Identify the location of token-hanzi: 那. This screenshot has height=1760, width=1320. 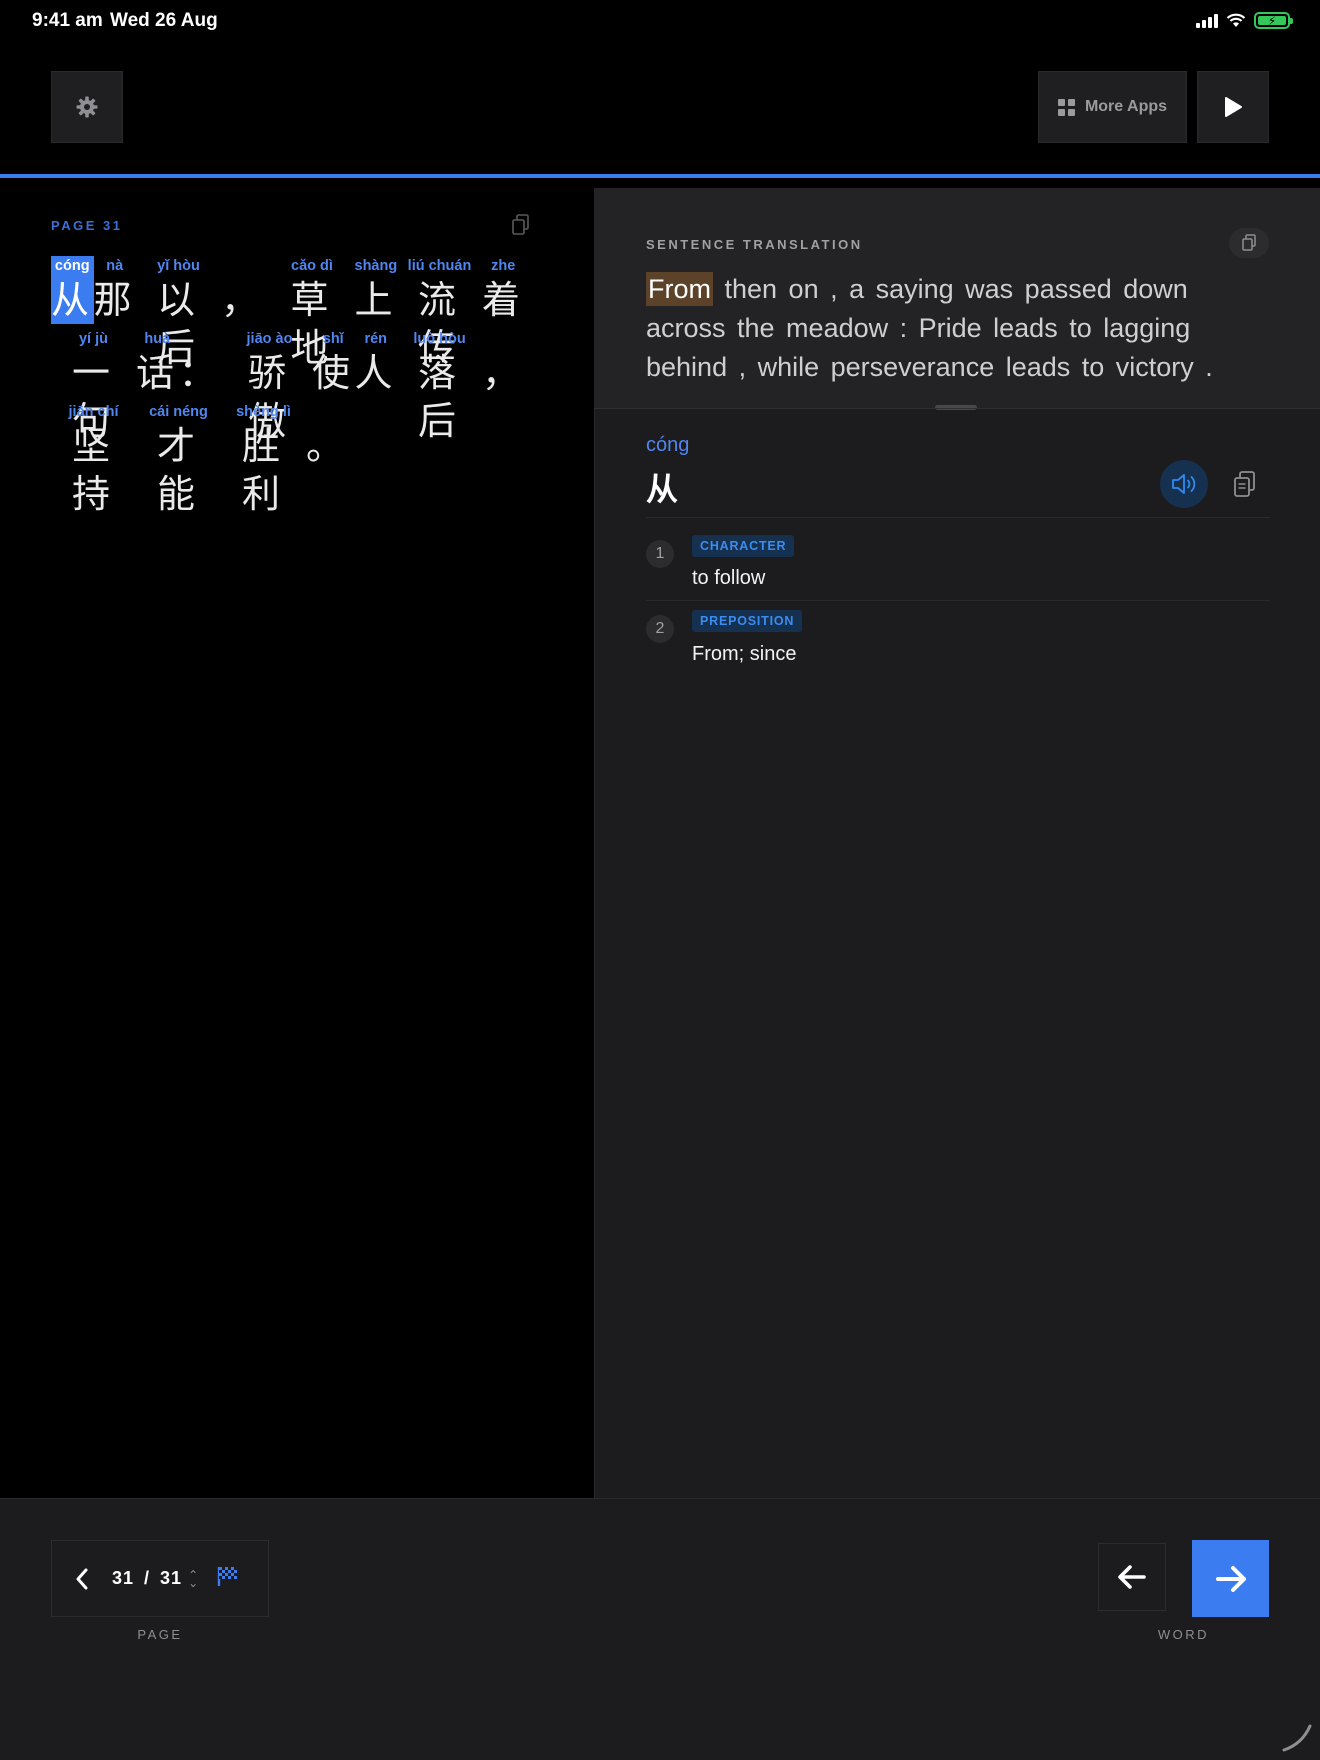
(115, 300).